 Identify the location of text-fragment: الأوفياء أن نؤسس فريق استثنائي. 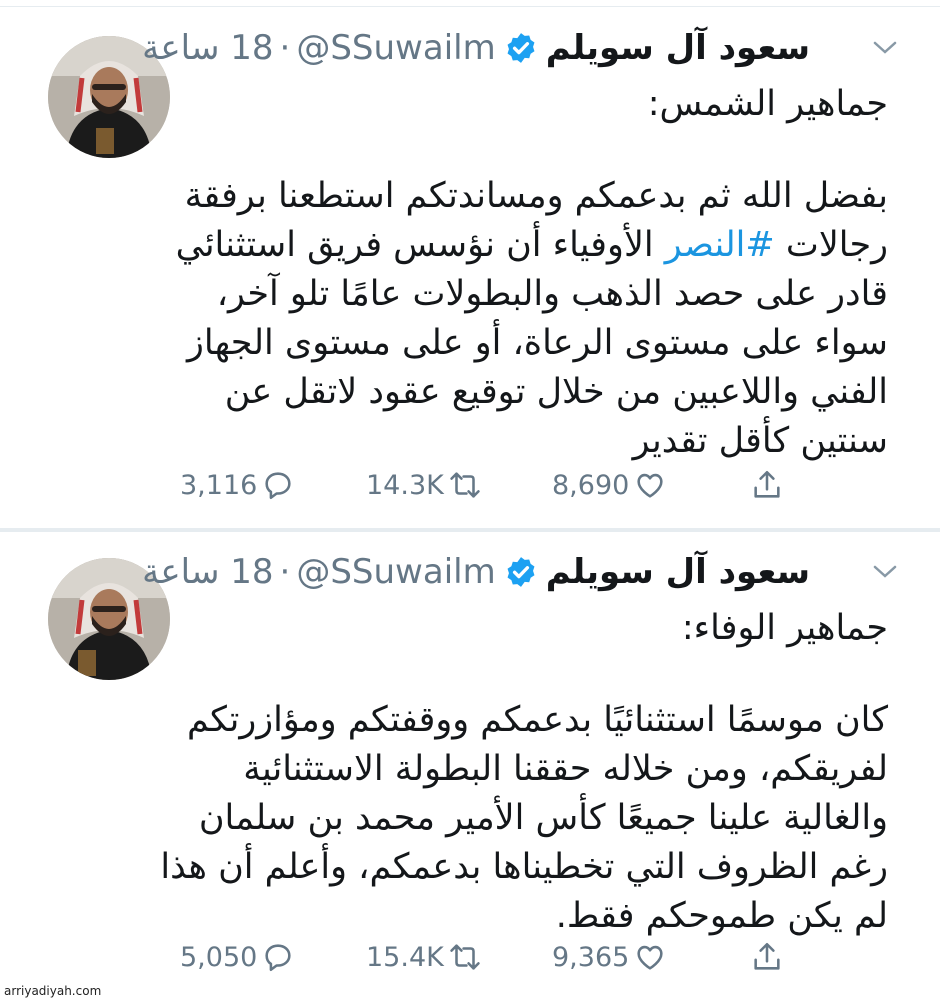
(414, 245).